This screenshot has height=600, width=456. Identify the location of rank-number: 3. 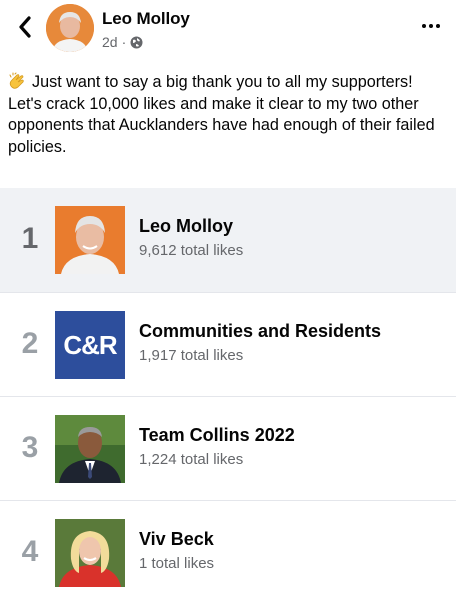
(30, 447).